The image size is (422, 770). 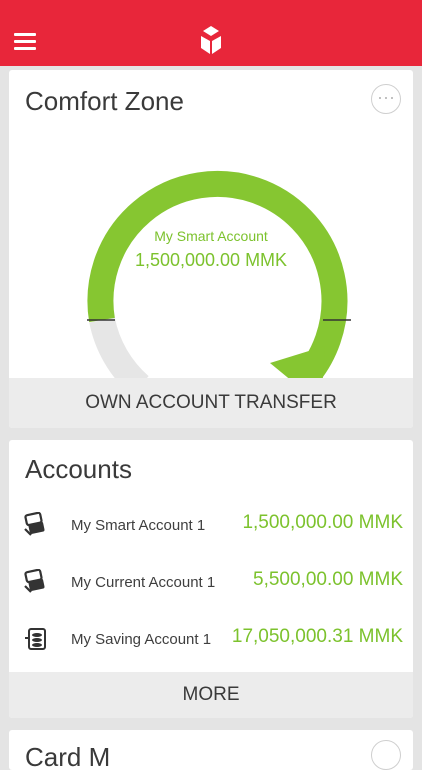 What do you see at coordinates (35, 639) in the screenshot?
I see `savings-icon` at bounding box center [35, 639].